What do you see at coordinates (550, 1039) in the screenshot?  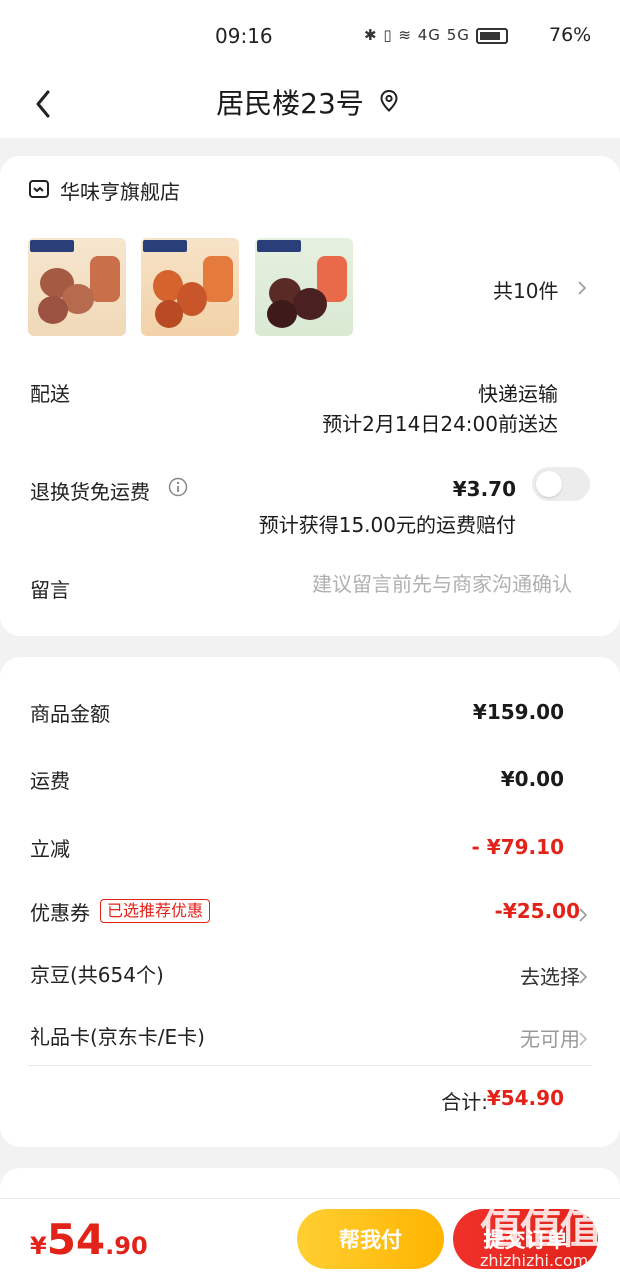 I see `giftcard-value: 无可用` at bounding box center [550, 1039].